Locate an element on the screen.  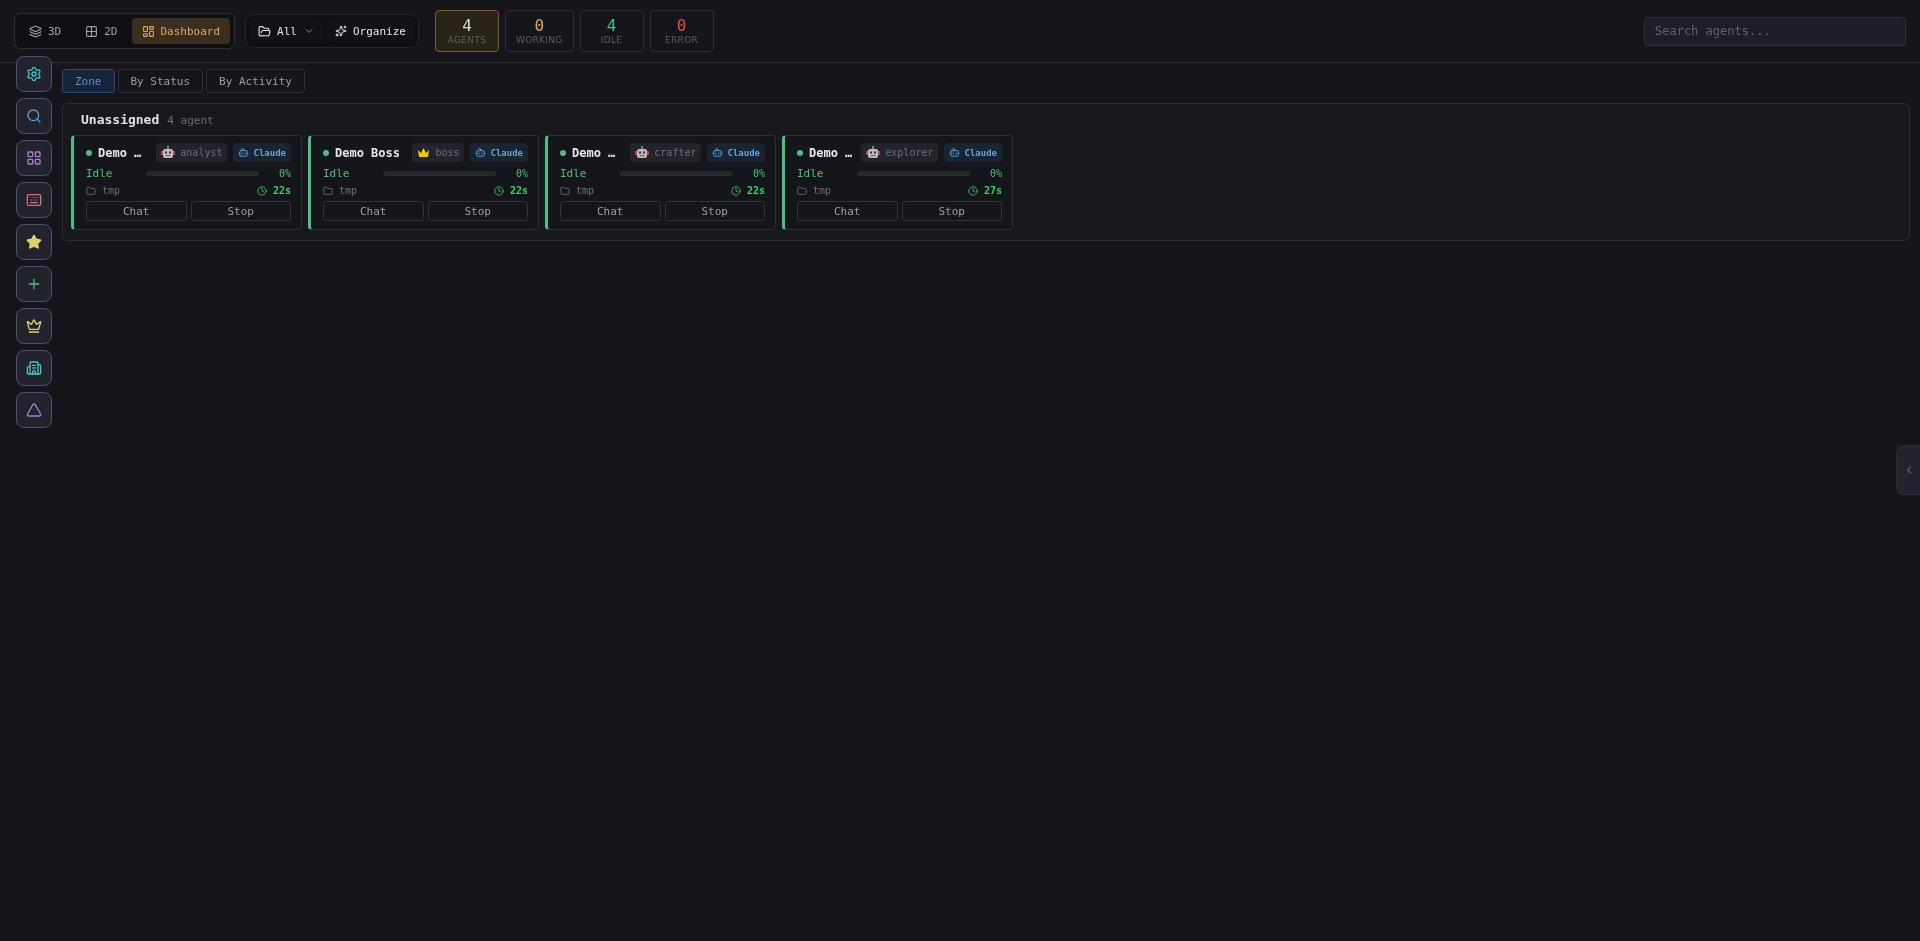
plus-icon is located at coordinates (34, 284).